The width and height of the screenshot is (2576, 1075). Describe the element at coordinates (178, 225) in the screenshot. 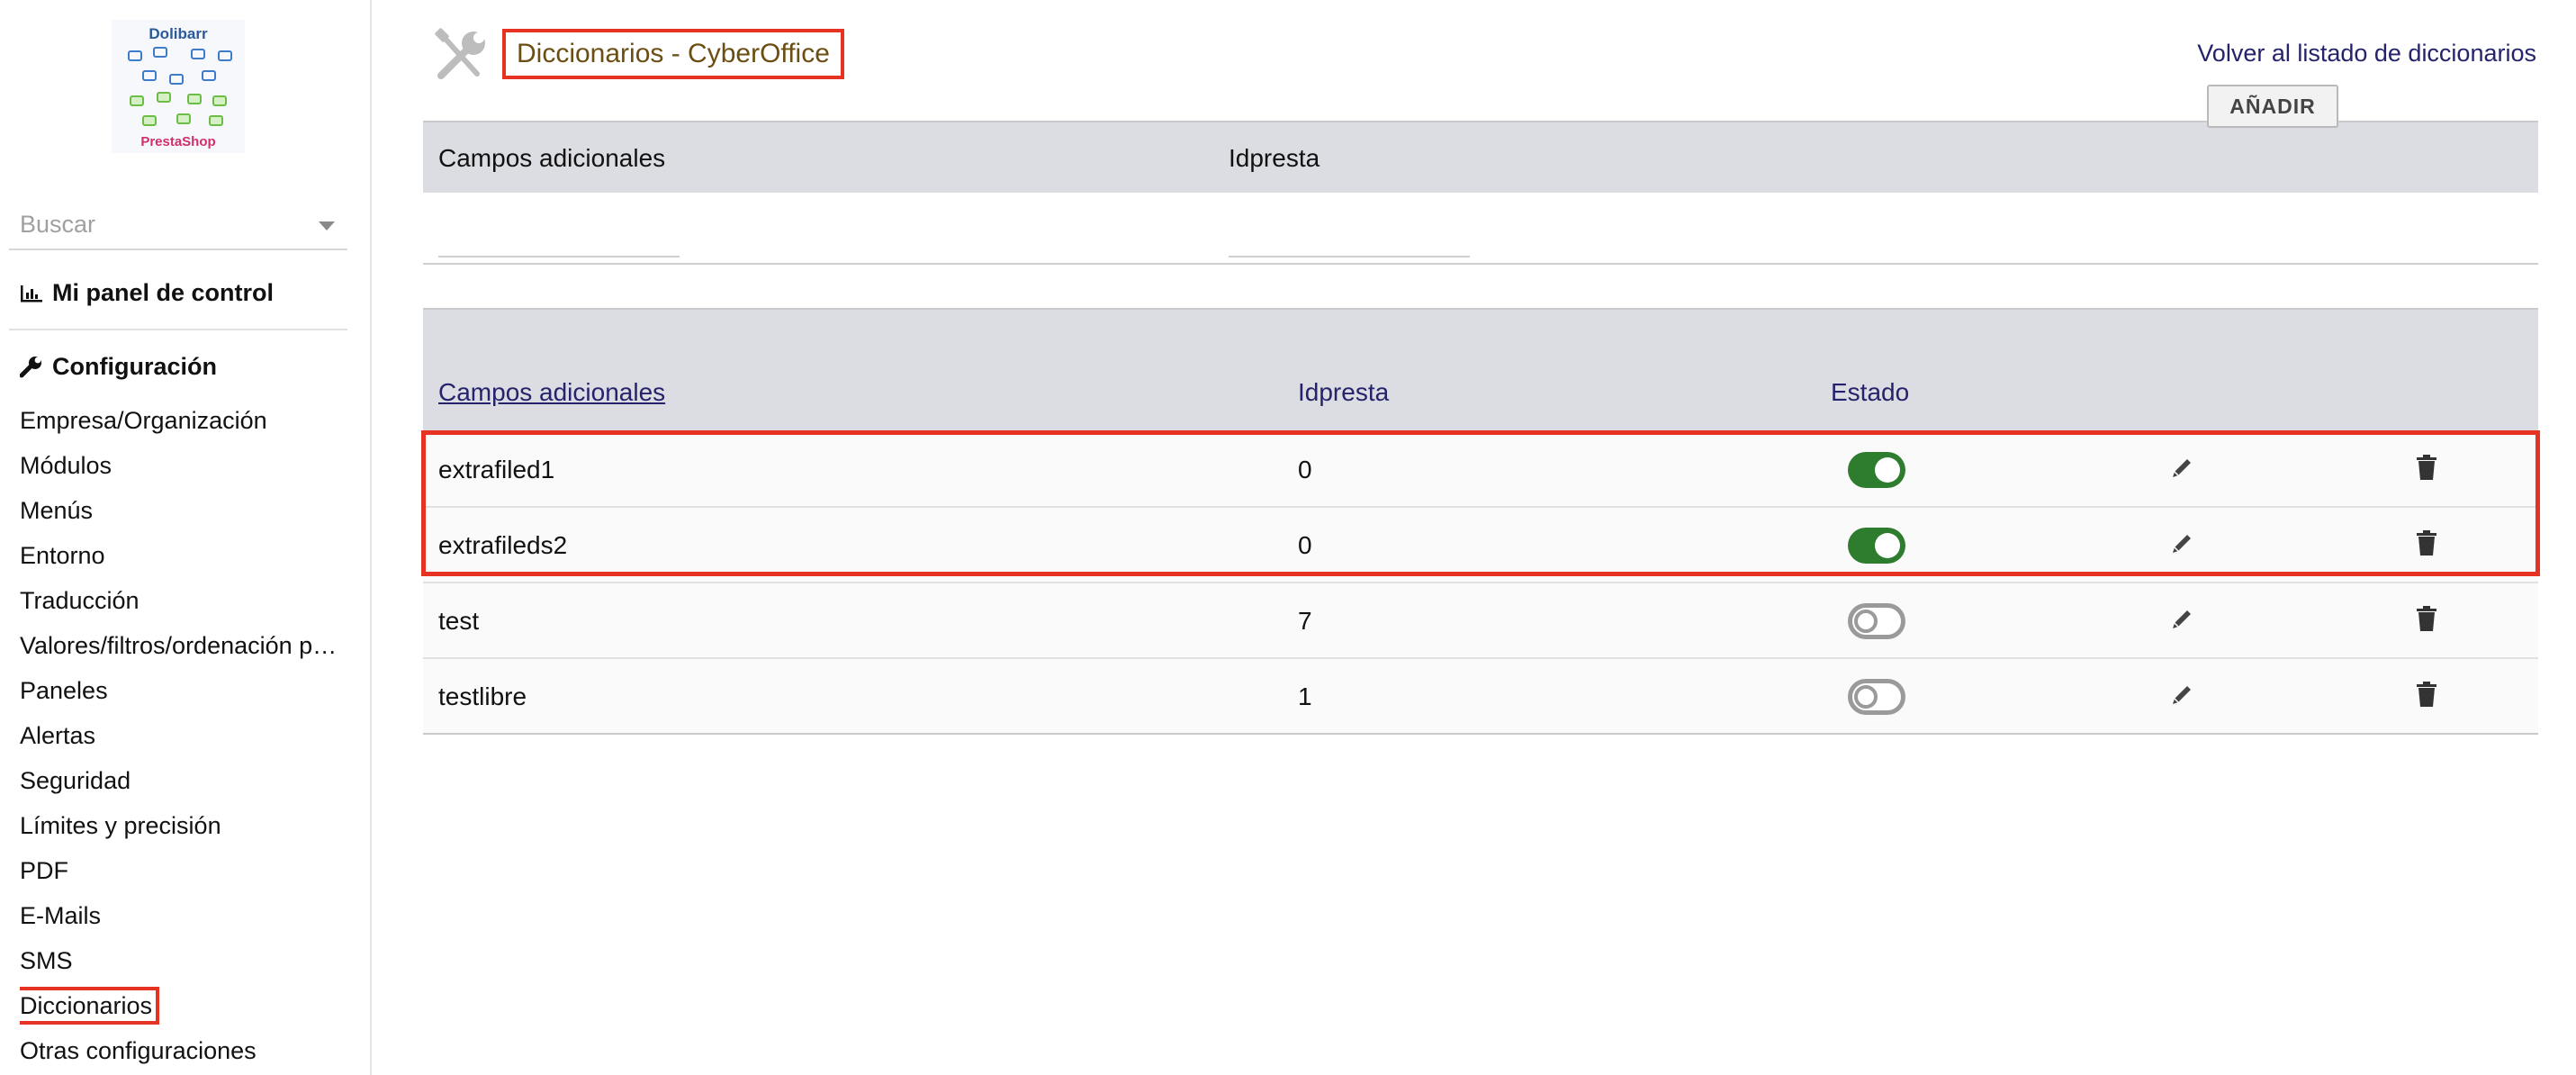

I see `search-select: Buscar` at that location.